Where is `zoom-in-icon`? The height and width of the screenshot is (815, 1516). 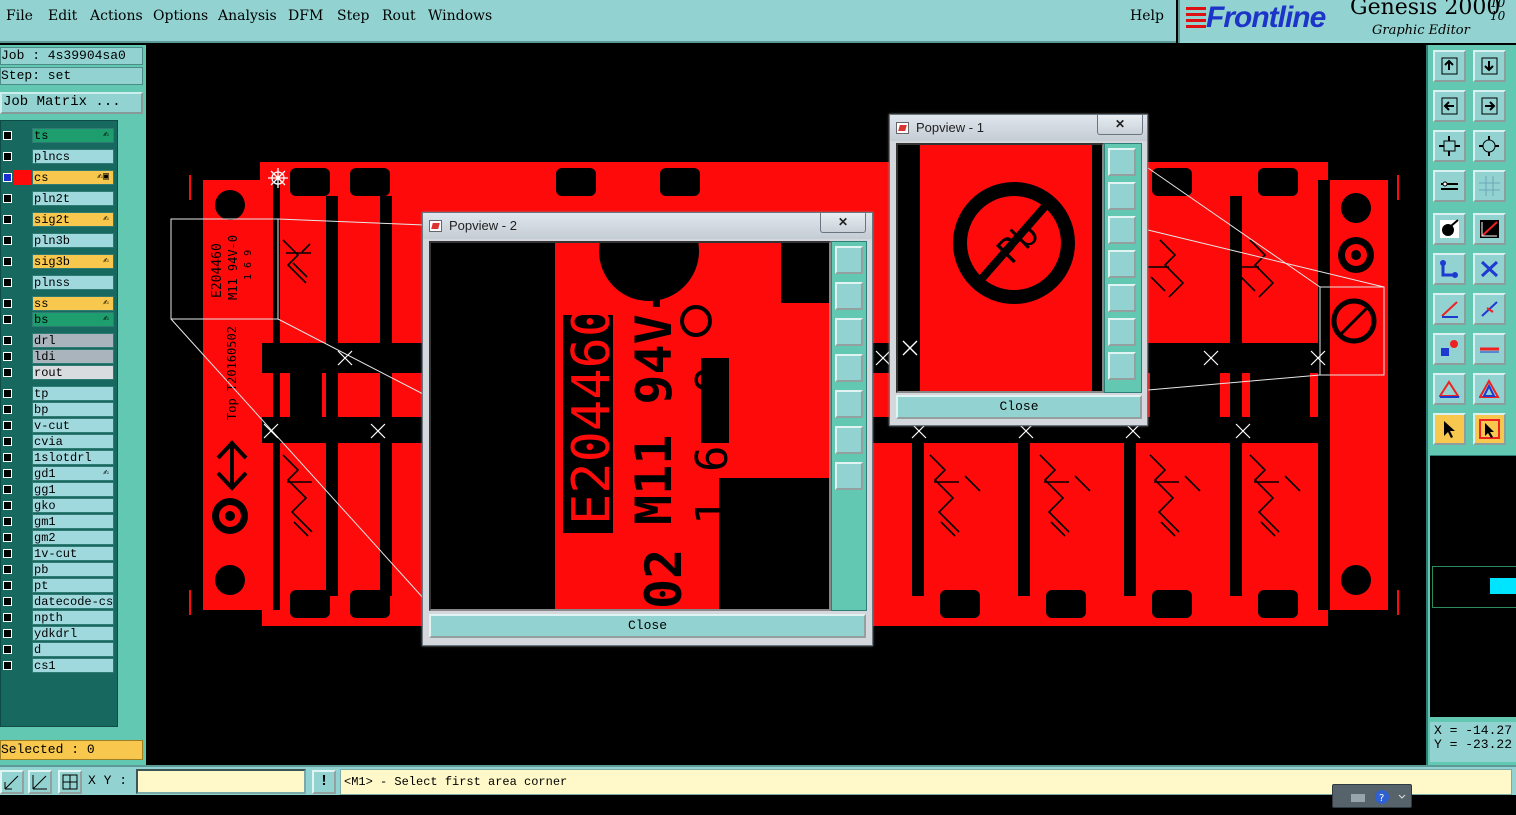 zoom-in-icon is located at coordinates (849, 440).